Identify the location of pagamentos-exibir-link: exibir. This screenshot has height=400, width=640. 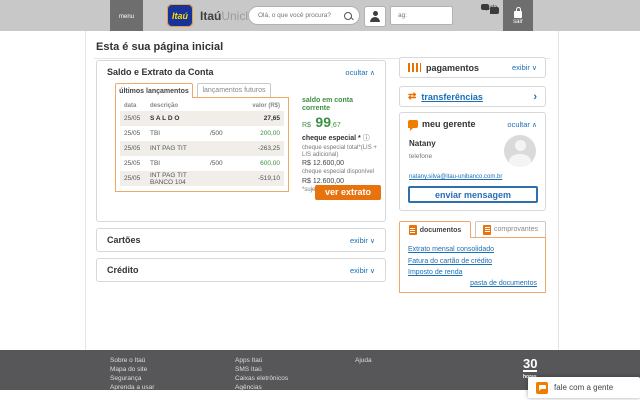
(524, 67).